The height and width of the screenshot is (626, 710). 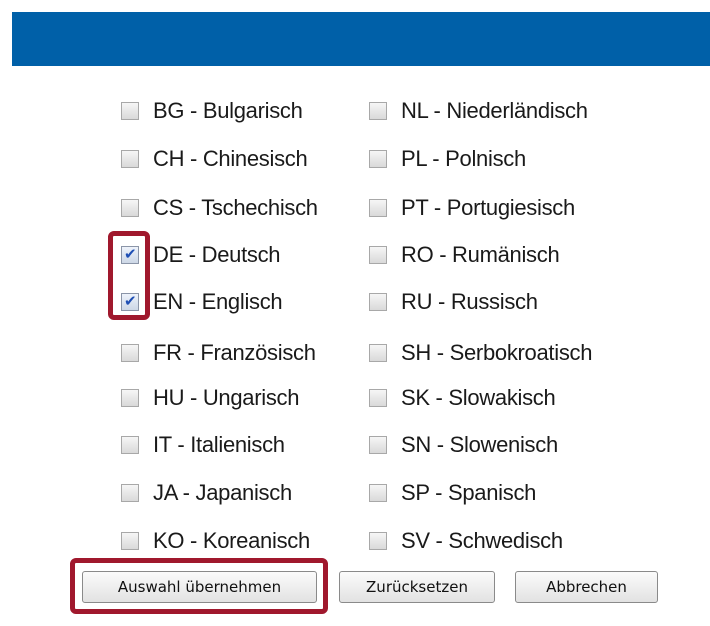 I want to click on language-option-nl: NL - Niederländisch, so click(x=478, y=111).